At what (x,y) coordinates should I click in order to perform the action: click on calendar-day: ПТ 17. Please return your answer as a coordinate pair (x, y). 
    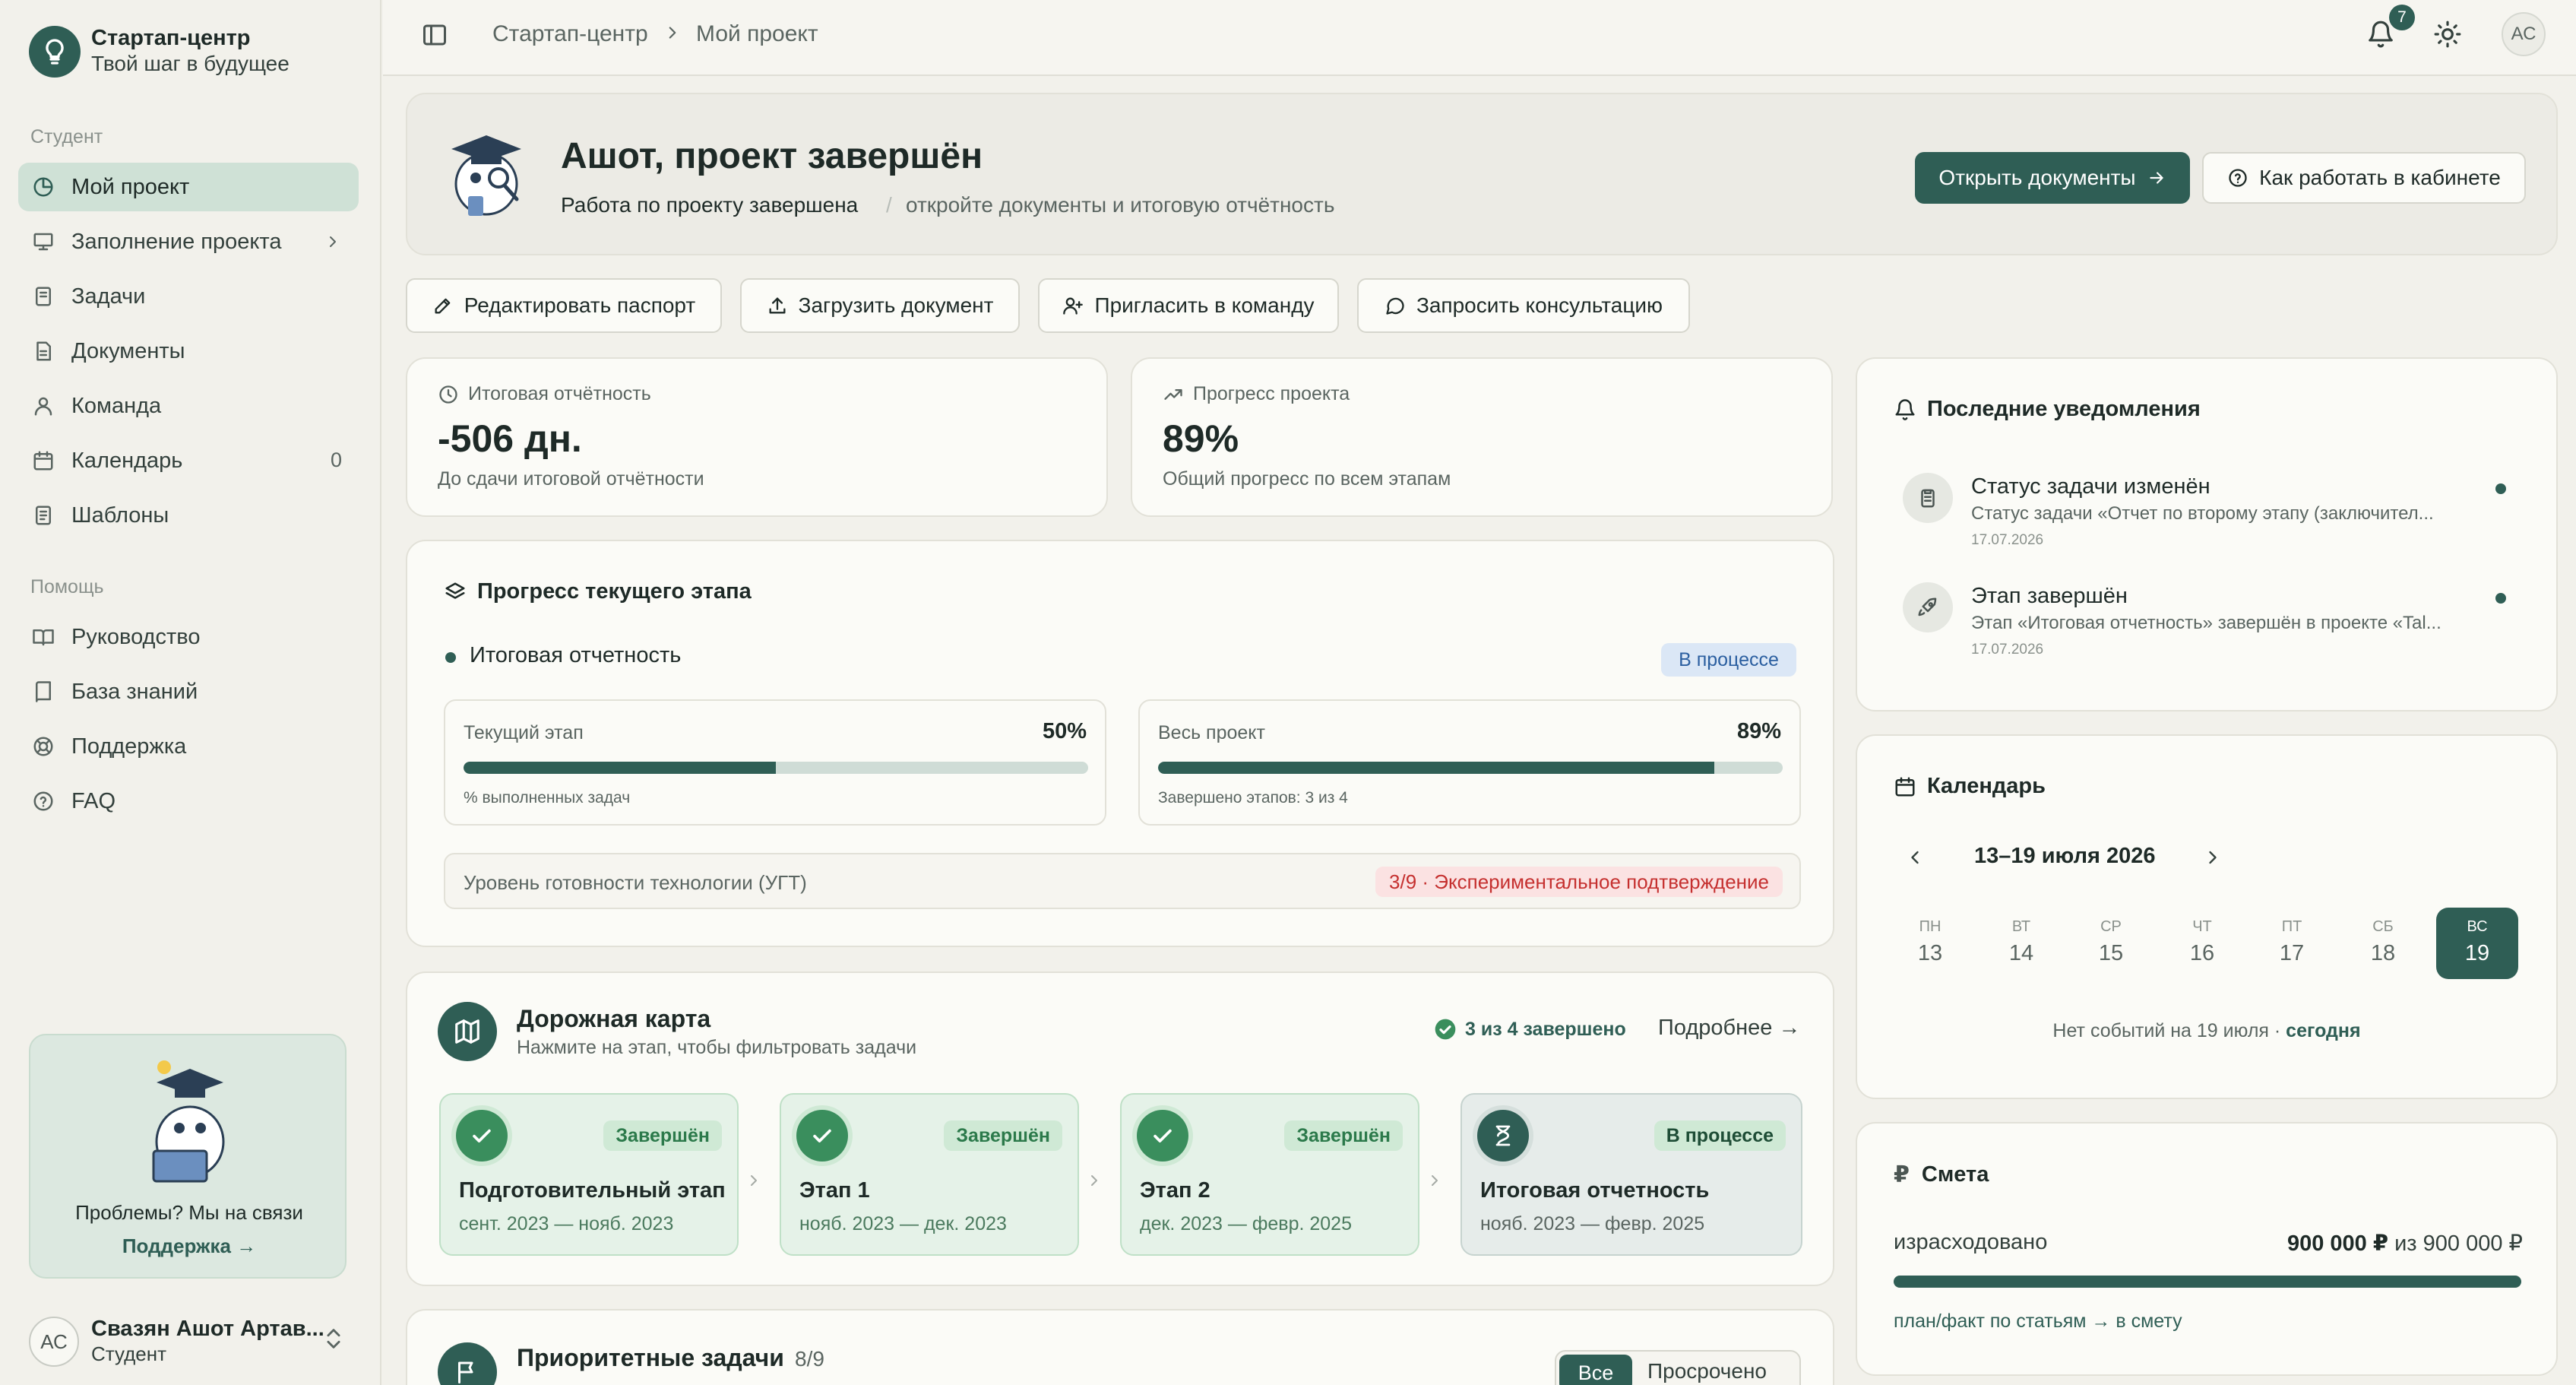
    Looking at the image, I should click on (2292, 943).